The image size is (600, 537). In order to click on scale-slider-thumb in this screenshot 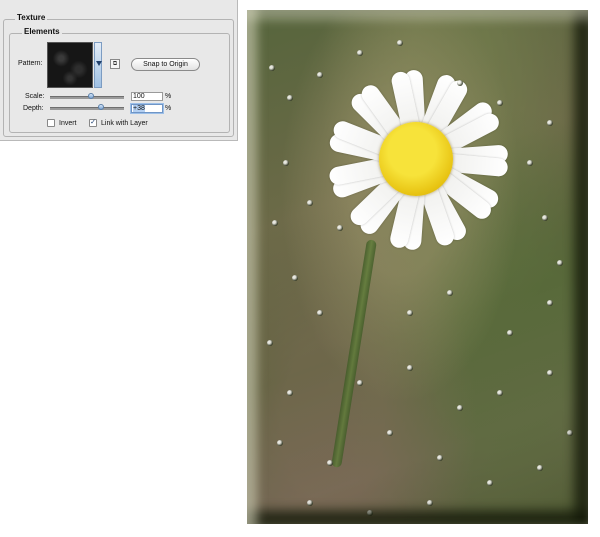, I will do `click(90, 96)`.